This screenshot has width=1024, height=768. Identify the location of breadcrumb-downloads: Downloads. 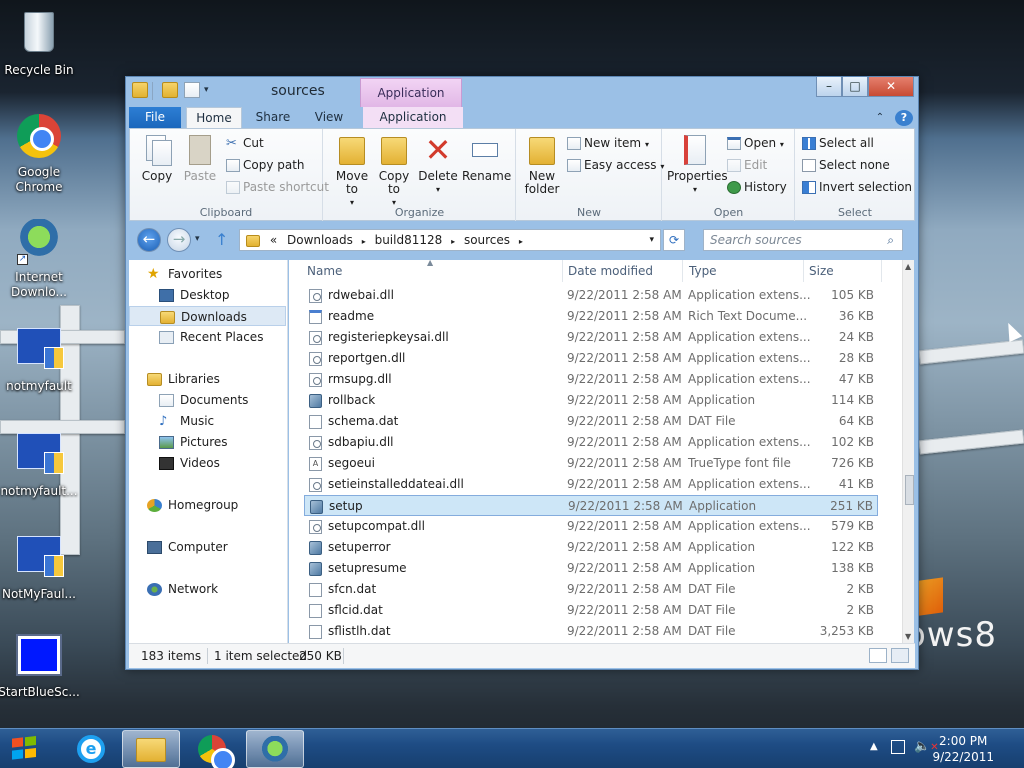
(320, 240).